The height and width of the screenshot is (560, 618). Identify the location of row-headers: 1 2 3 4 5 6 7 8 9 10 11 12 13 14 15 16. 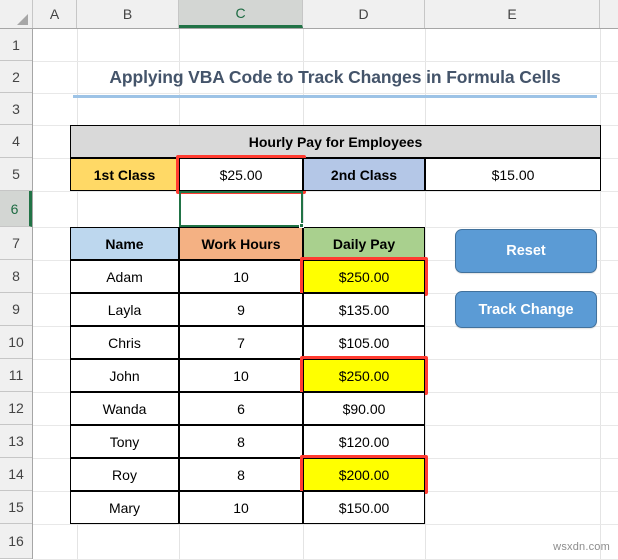
(16, 294).